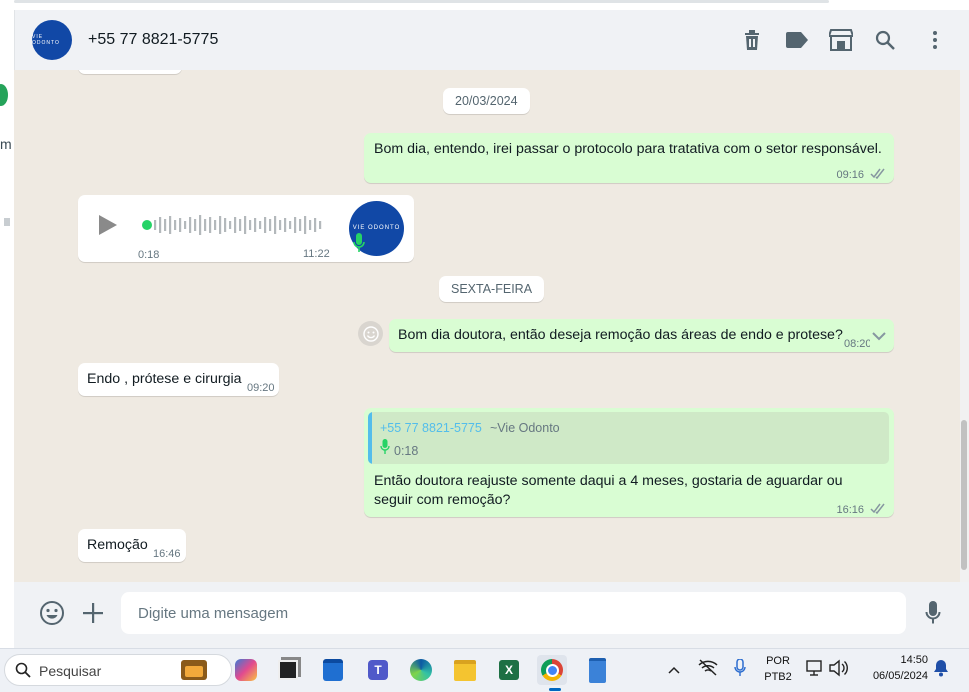 This screenshot has width=969, height=692. I want to click on clock-time: 14:50, so click(895, 660).